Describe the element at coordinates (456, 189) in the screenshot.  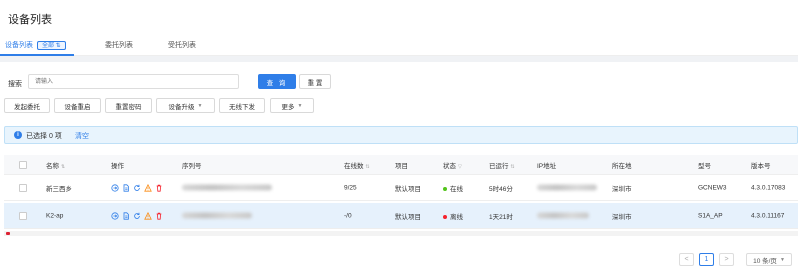
I see `status-text: 在线` at that location.